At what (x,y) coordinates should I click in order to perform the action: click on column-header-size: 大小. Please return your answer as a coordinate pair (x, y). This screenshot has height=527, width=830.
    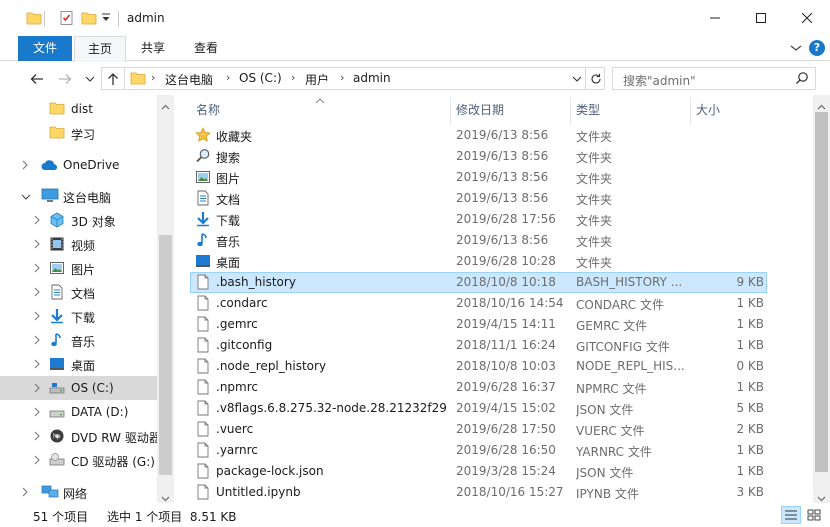
    Looking at the image, I should click on (730, 110).